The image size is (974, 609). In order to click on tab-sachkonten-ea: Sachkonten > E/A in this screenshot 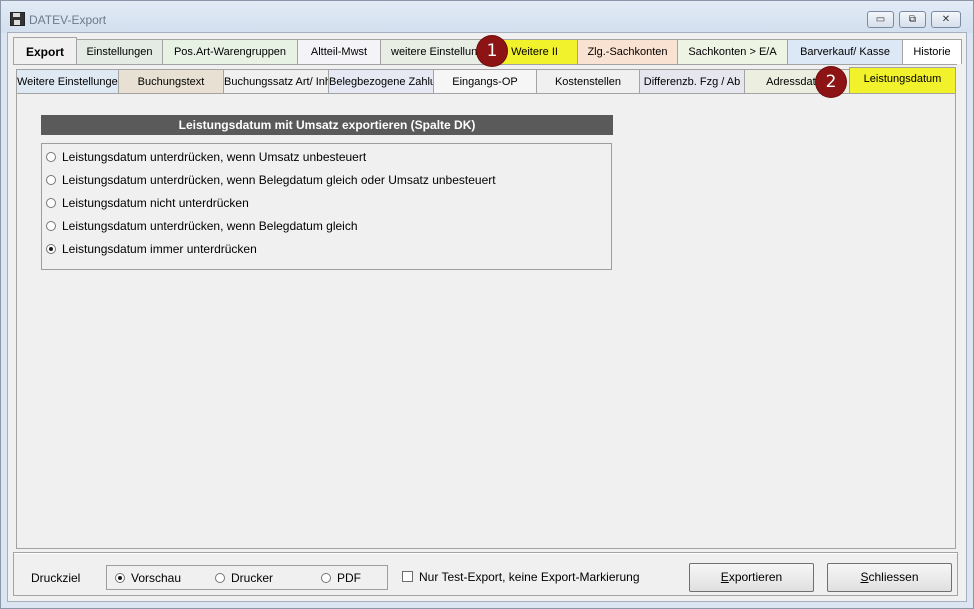, I will do `click(732, 51)`.